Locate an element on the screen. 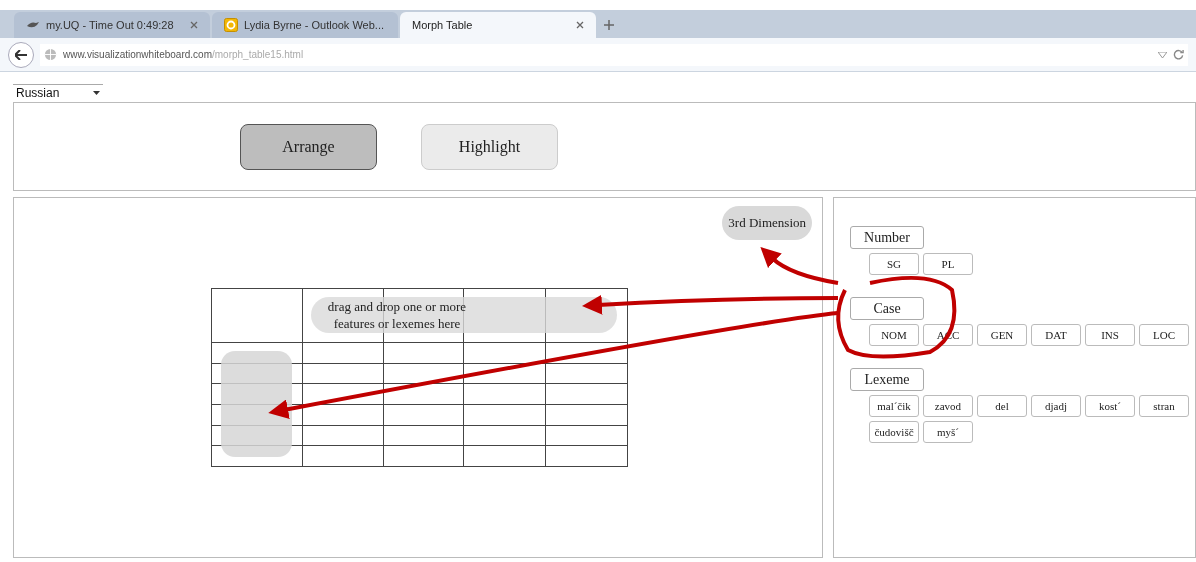  tab-title: my.UQ - Time Out 0:49:28 is located at coordinates (110, 25).